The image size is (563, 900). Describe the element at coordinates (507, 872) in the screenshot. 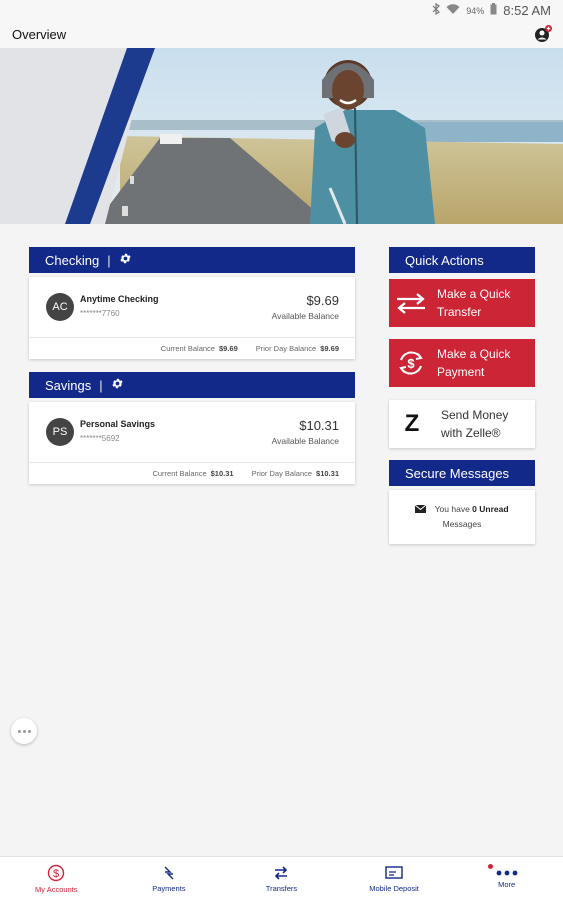

I see `more-dots-icon` at that location.